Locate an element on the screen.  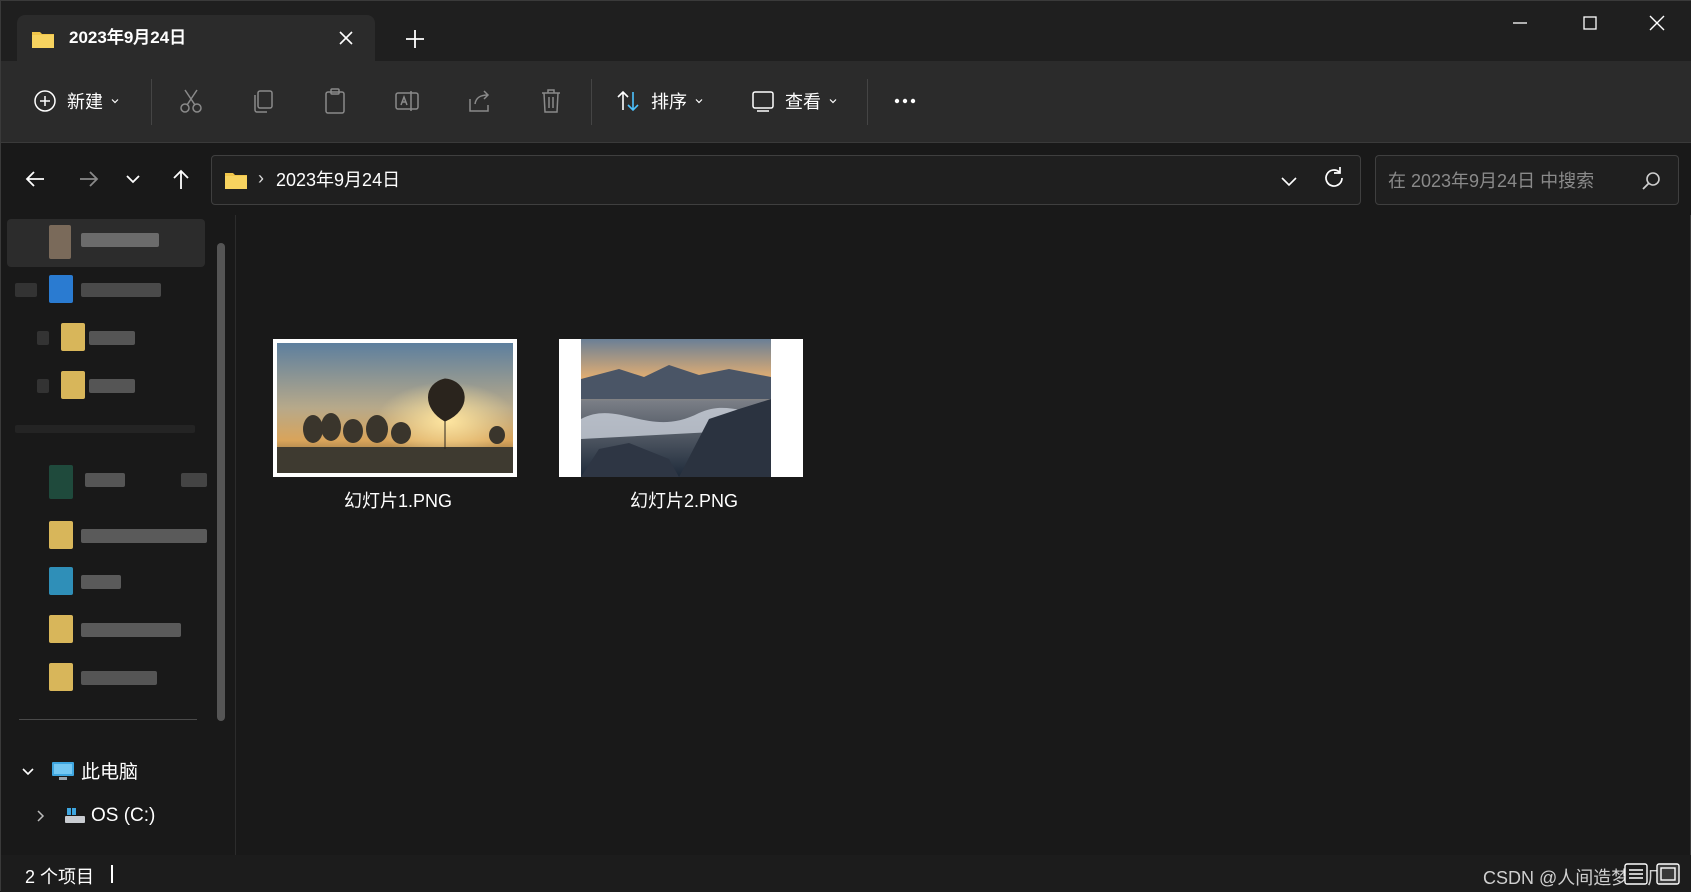
address-bar: › 2023年9月24日 is located at coordinates (786, 180).